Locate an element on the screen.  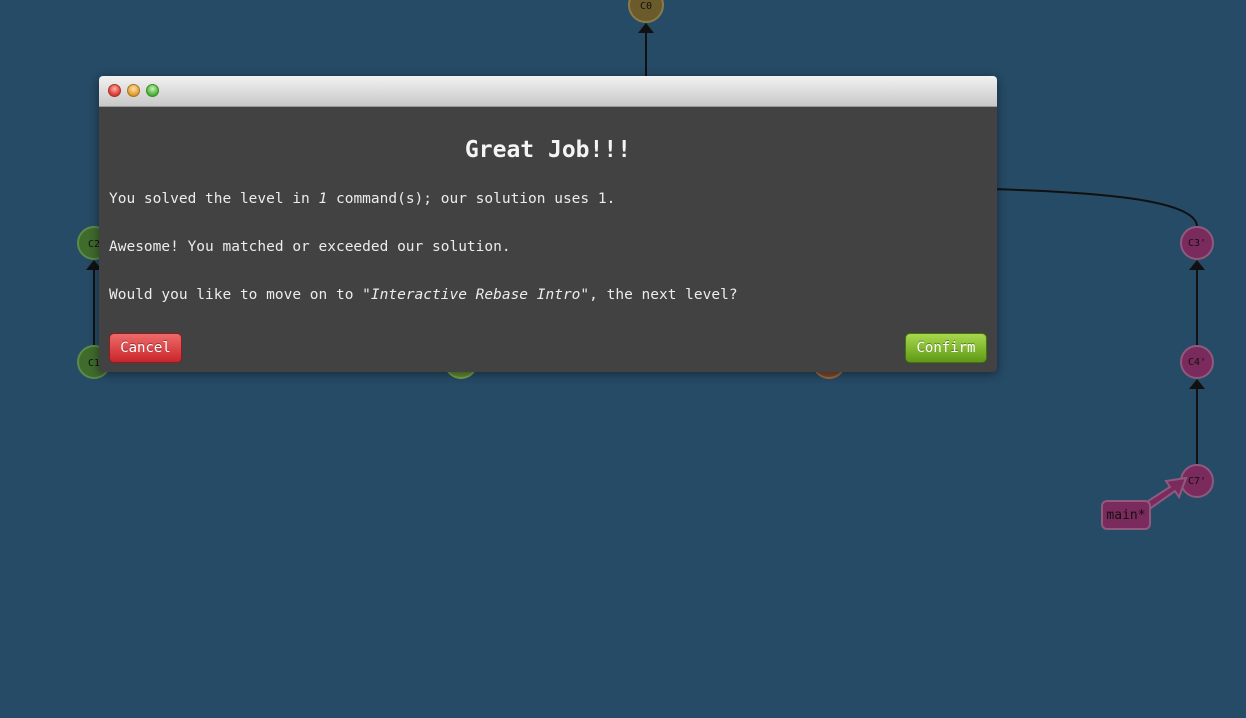
commit-node-c3-prime: C3' is located at coordinates (1197, 243).